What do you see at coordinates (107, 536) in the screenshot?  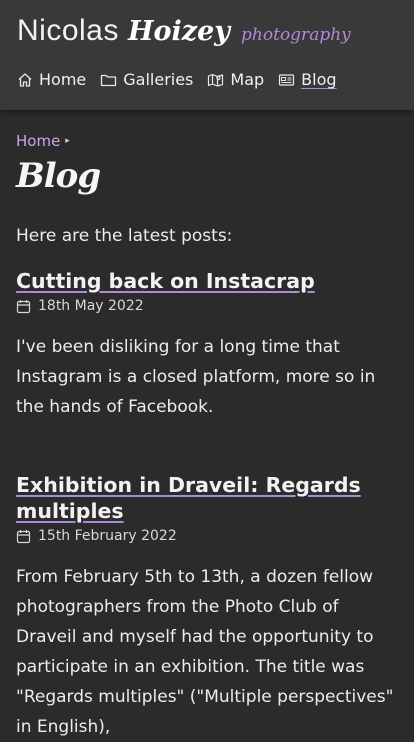 I see `post-date-text: 15th February 2022` at bounding box center [107, 536].